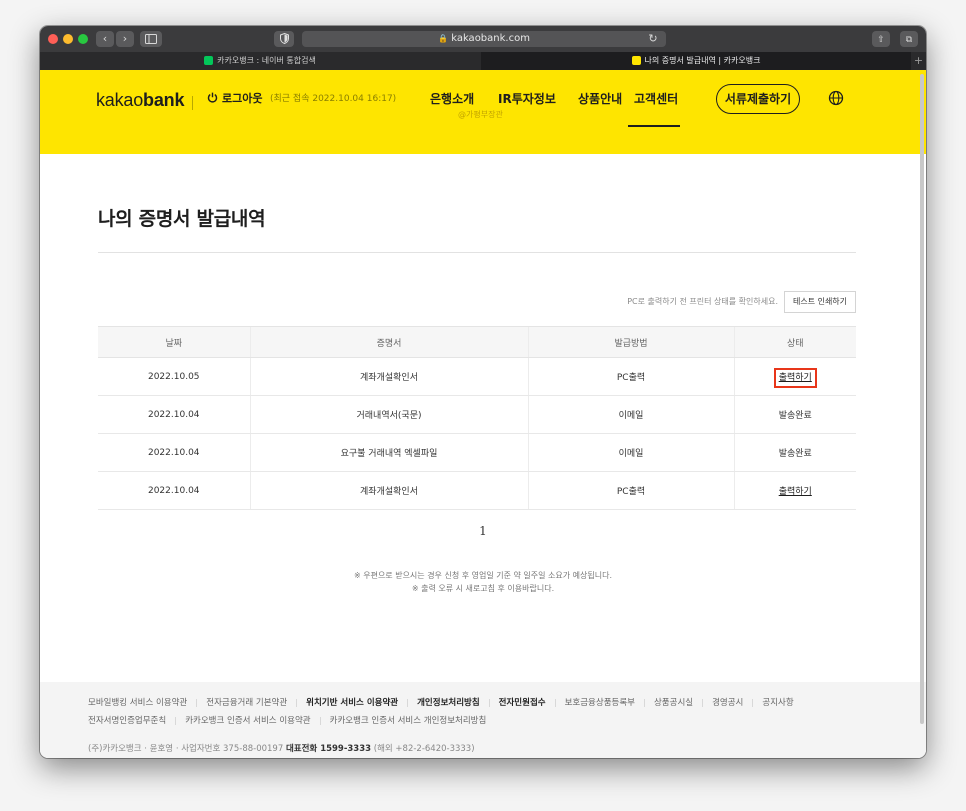  What do you see at coordinates (483, 531) in the screenshot?
I see `pagination-page-1: 1` at bounding box center [483, 531].